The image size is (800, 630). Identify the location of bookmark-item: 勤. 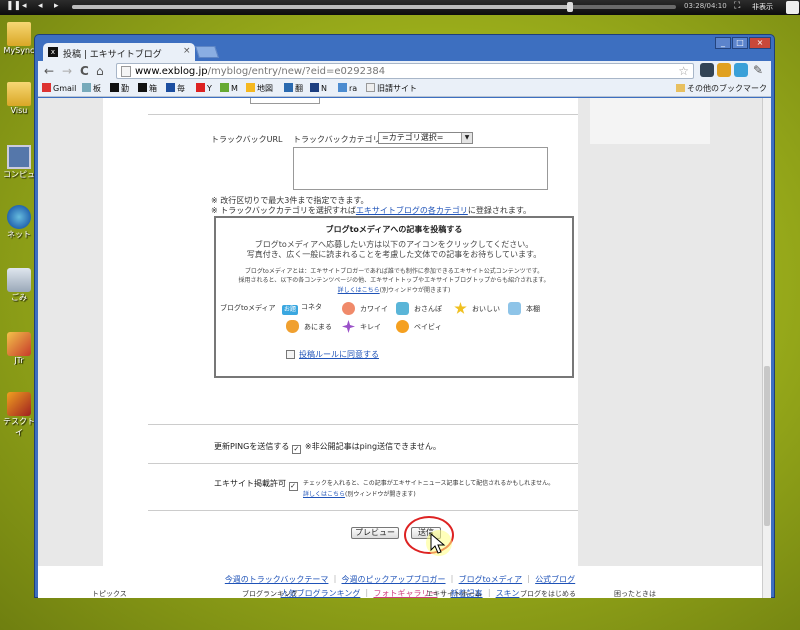
(119, 88).